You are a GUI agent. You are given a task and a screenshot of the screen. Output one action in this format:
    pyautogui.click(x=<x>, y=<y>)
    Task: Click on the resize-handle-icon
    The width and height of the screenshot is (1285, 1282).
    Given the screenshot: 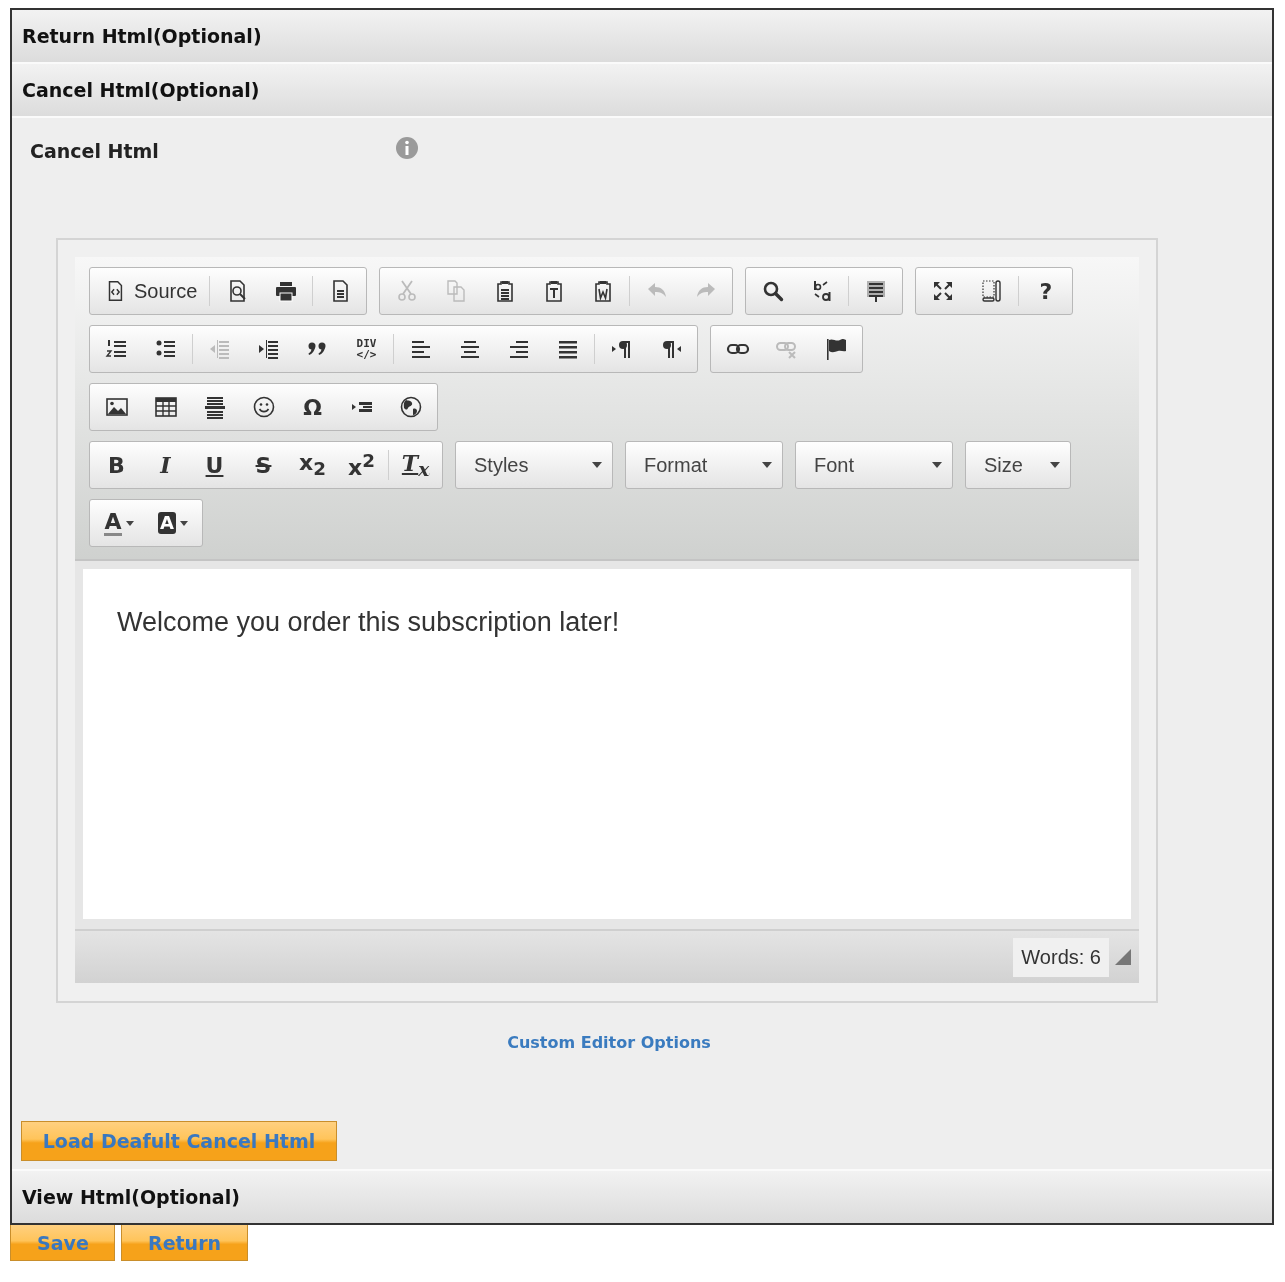 What is the action you would take?
    pyautogui.click(x=1123, y=957)
    